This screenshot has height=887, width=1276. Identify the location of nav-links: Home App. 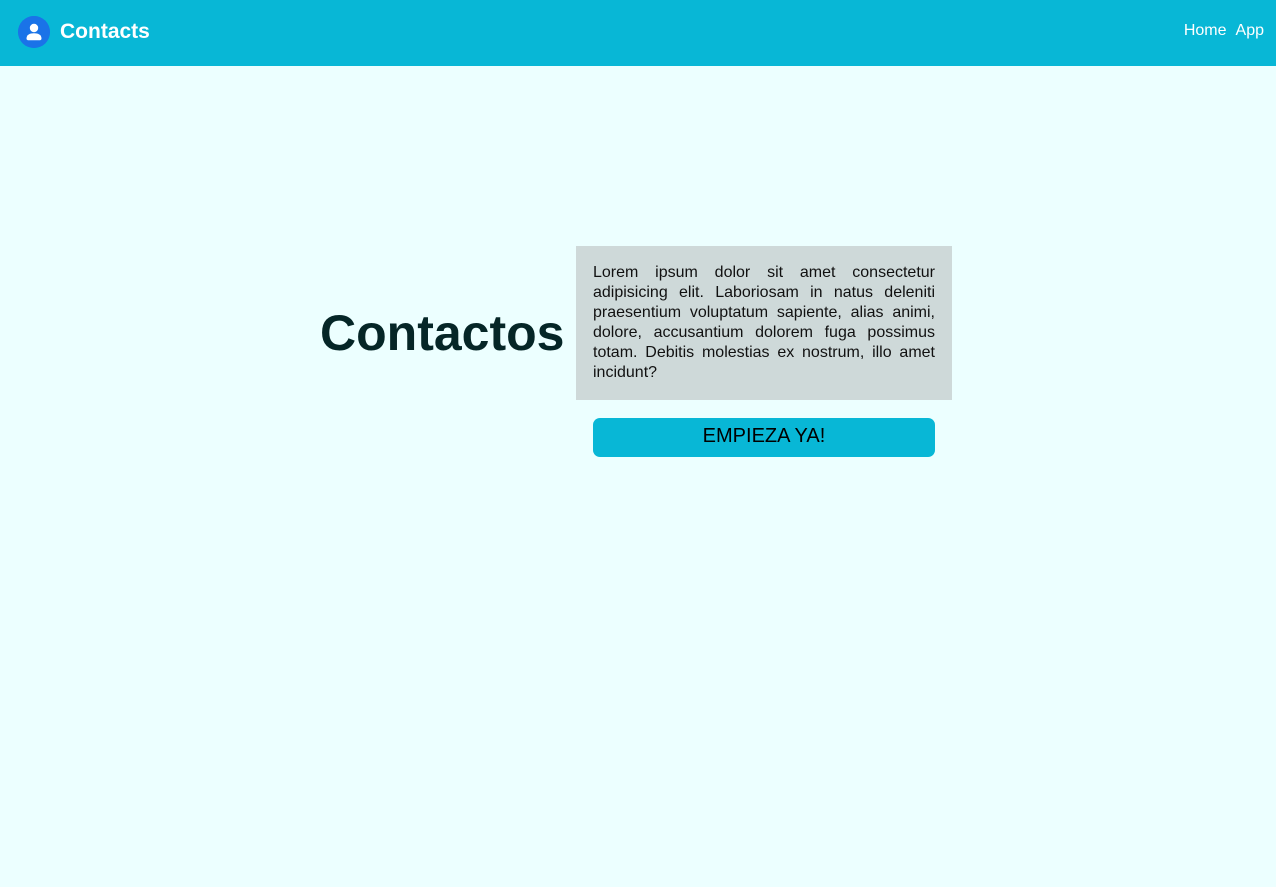
(1224, 31).